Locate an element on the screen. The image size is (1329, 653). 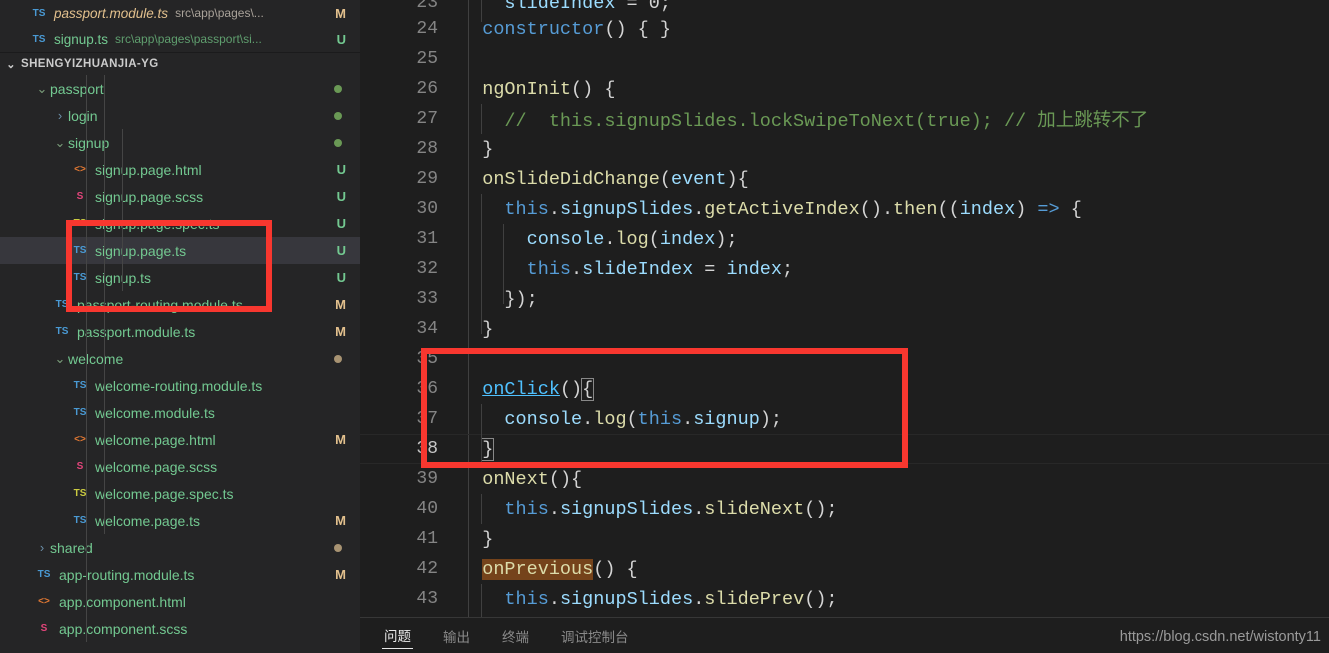
tree-folder-row: ⌄ signup is located at coordinates (180, 142).